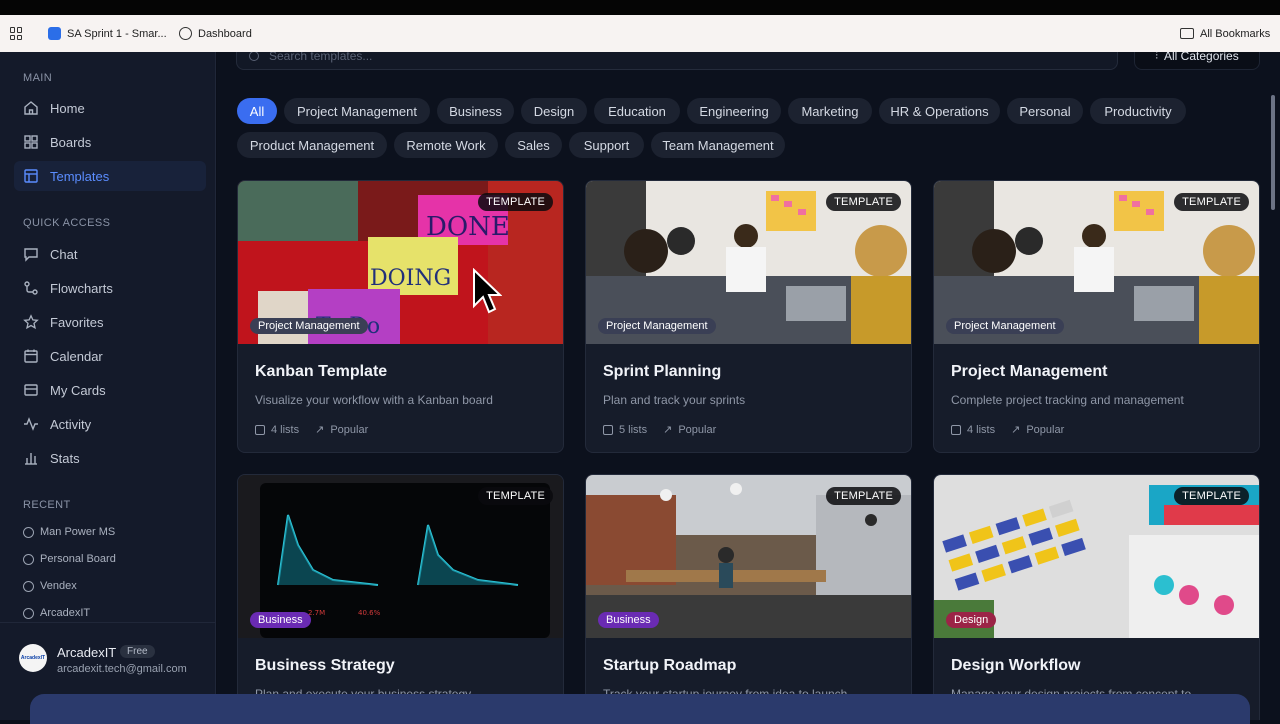  I want to click on chat-icon, so click(31, 254).